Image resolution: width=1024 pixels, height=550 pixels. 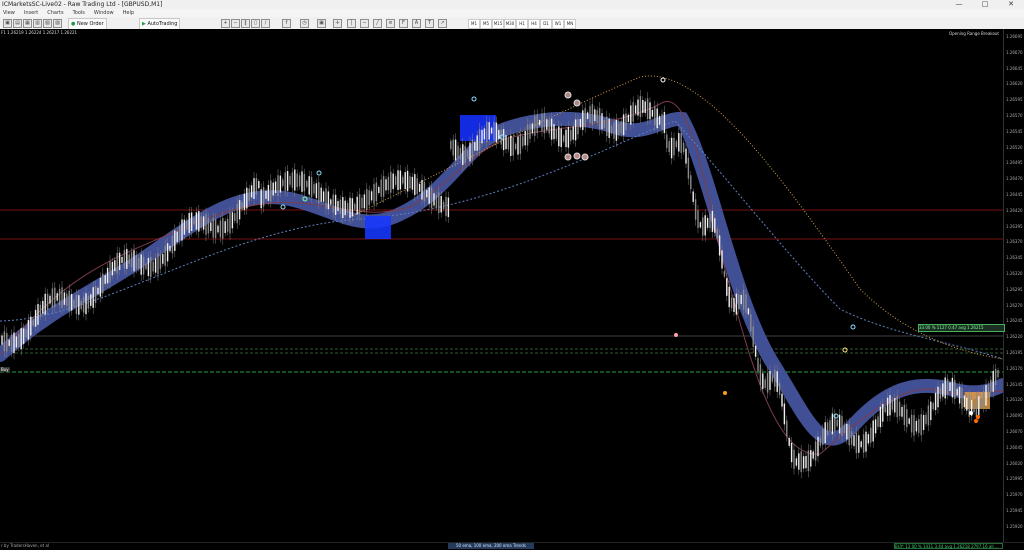 What do you see at coordinates (337, 23) in the screenshot?
I see `crosshair-icon: ✛` at bounding box center [337, 23].